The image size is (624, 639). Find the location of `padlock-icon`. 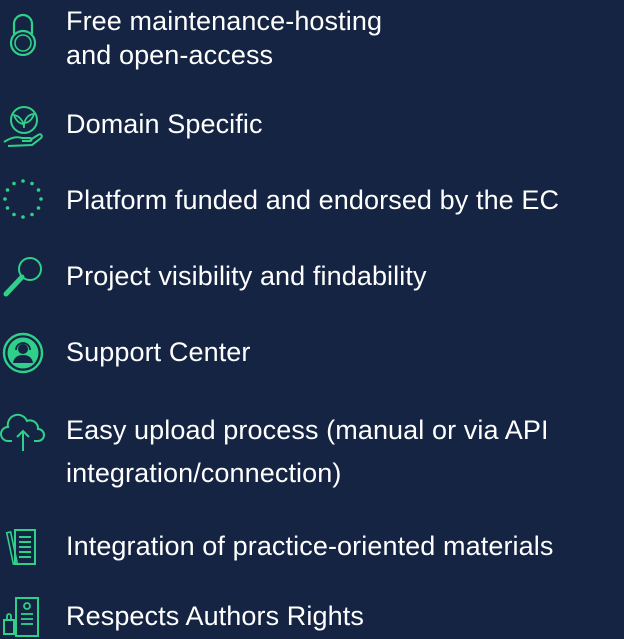

padlock-icon is located at coordinates (23, 33).